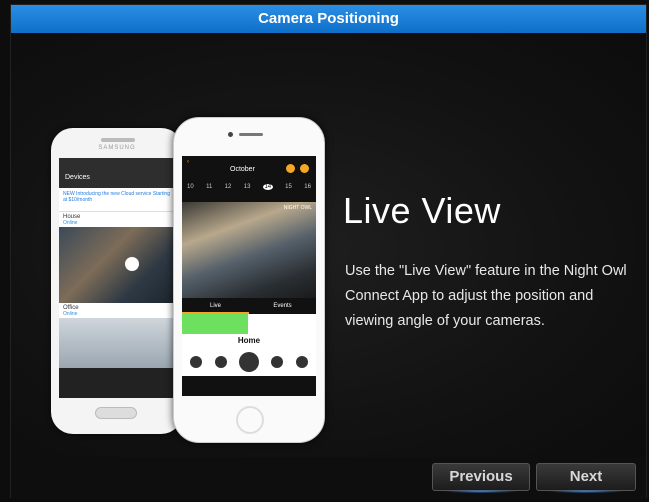 The width and height of the screenshot is (649, 502). I want to click on device-house-status: Online, so click(70, 223).